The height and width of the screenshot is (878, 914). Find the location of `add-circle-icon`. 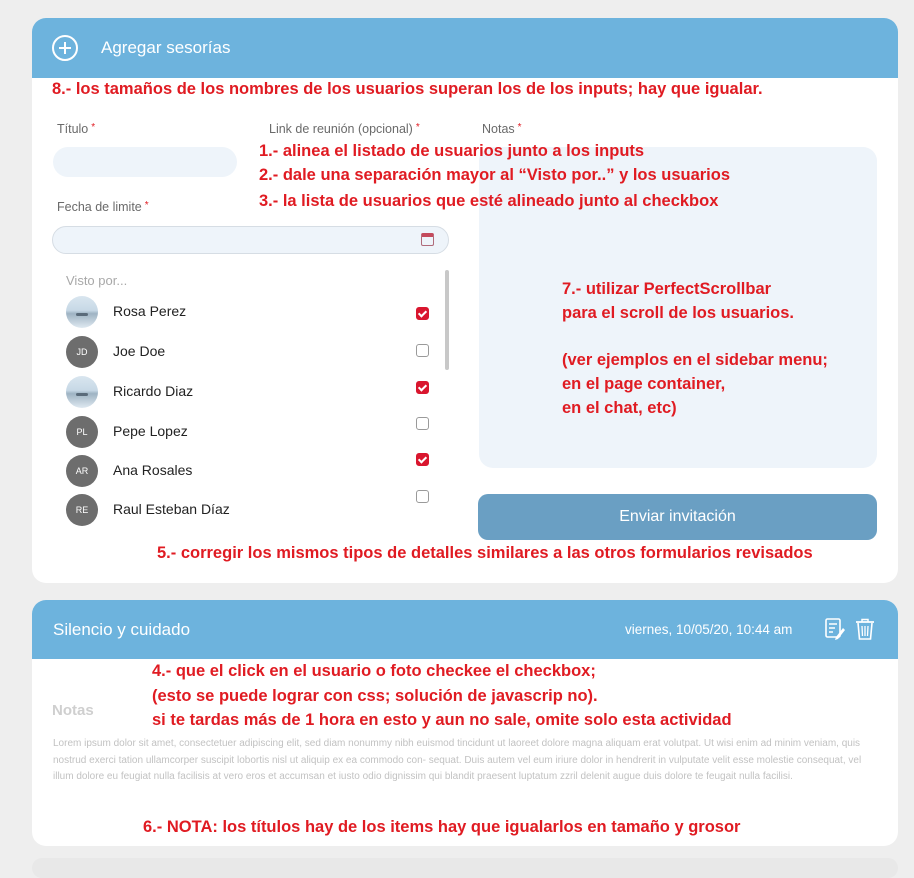

add-circle-icon is located at coordinates (65, 48).